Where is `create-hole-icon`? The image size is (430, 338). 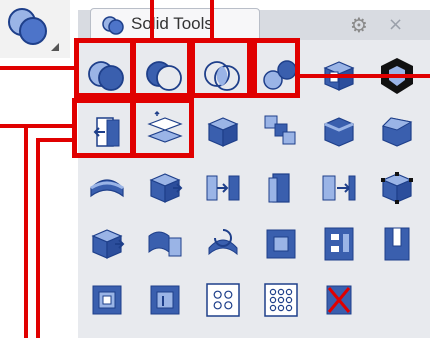
create-hole-icon is located at coordinates (281, 244).